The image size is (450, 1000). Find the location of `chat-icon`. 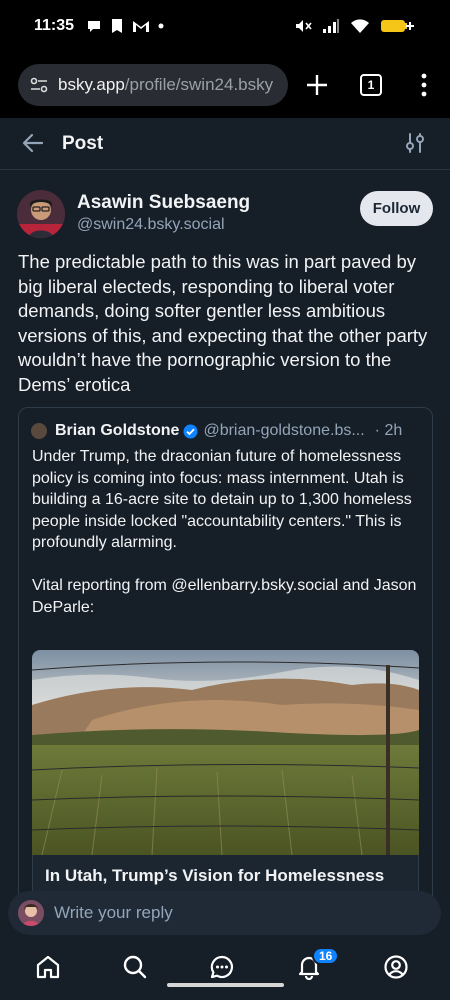

chat-icon is located at coordinates (222, 967).